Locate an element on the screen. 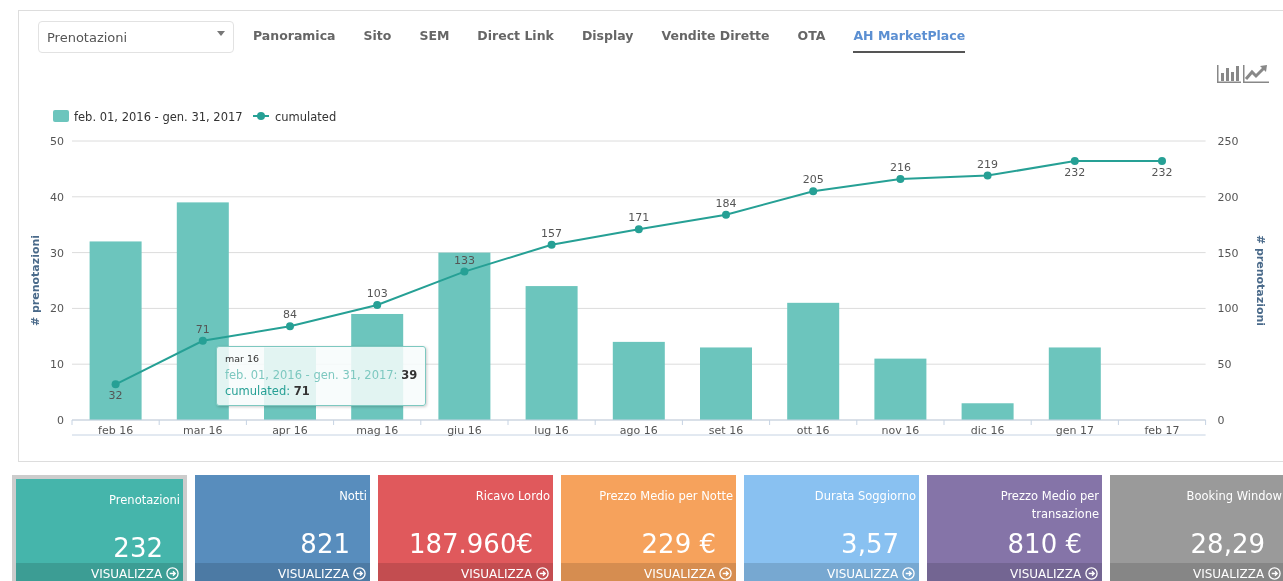  card-value: 3,57 is located at coordinates (870, 543).